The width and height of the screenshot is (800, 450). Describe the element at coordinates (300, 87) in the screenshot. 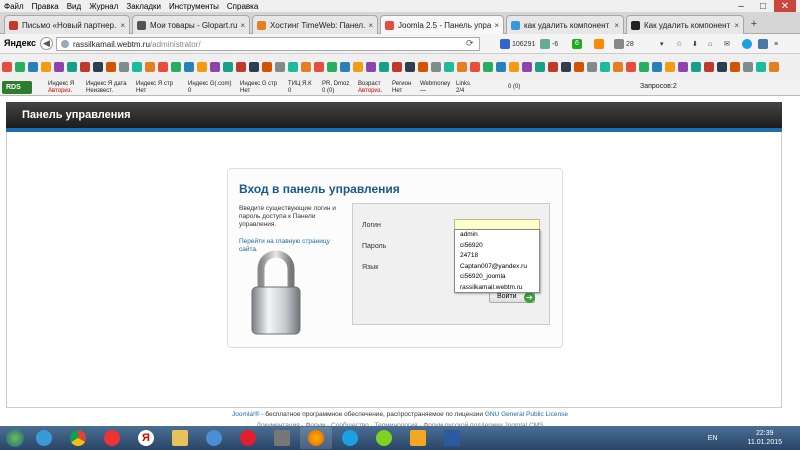

I see `seo-item: ТИЦ Я.К 0` at that location.